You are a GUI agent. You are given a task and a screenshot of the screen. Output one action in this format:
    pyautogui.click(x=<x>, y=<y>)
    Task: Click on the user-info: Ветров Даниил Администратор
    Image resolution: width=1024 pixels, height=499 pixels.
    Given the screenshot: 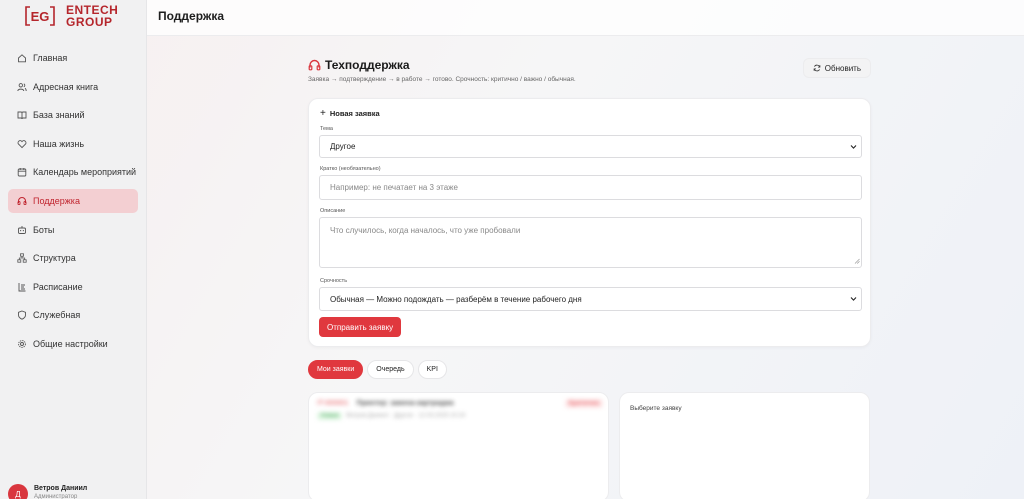 What is the action you would take?
    pyautogui.click(x=60, y=490)
    